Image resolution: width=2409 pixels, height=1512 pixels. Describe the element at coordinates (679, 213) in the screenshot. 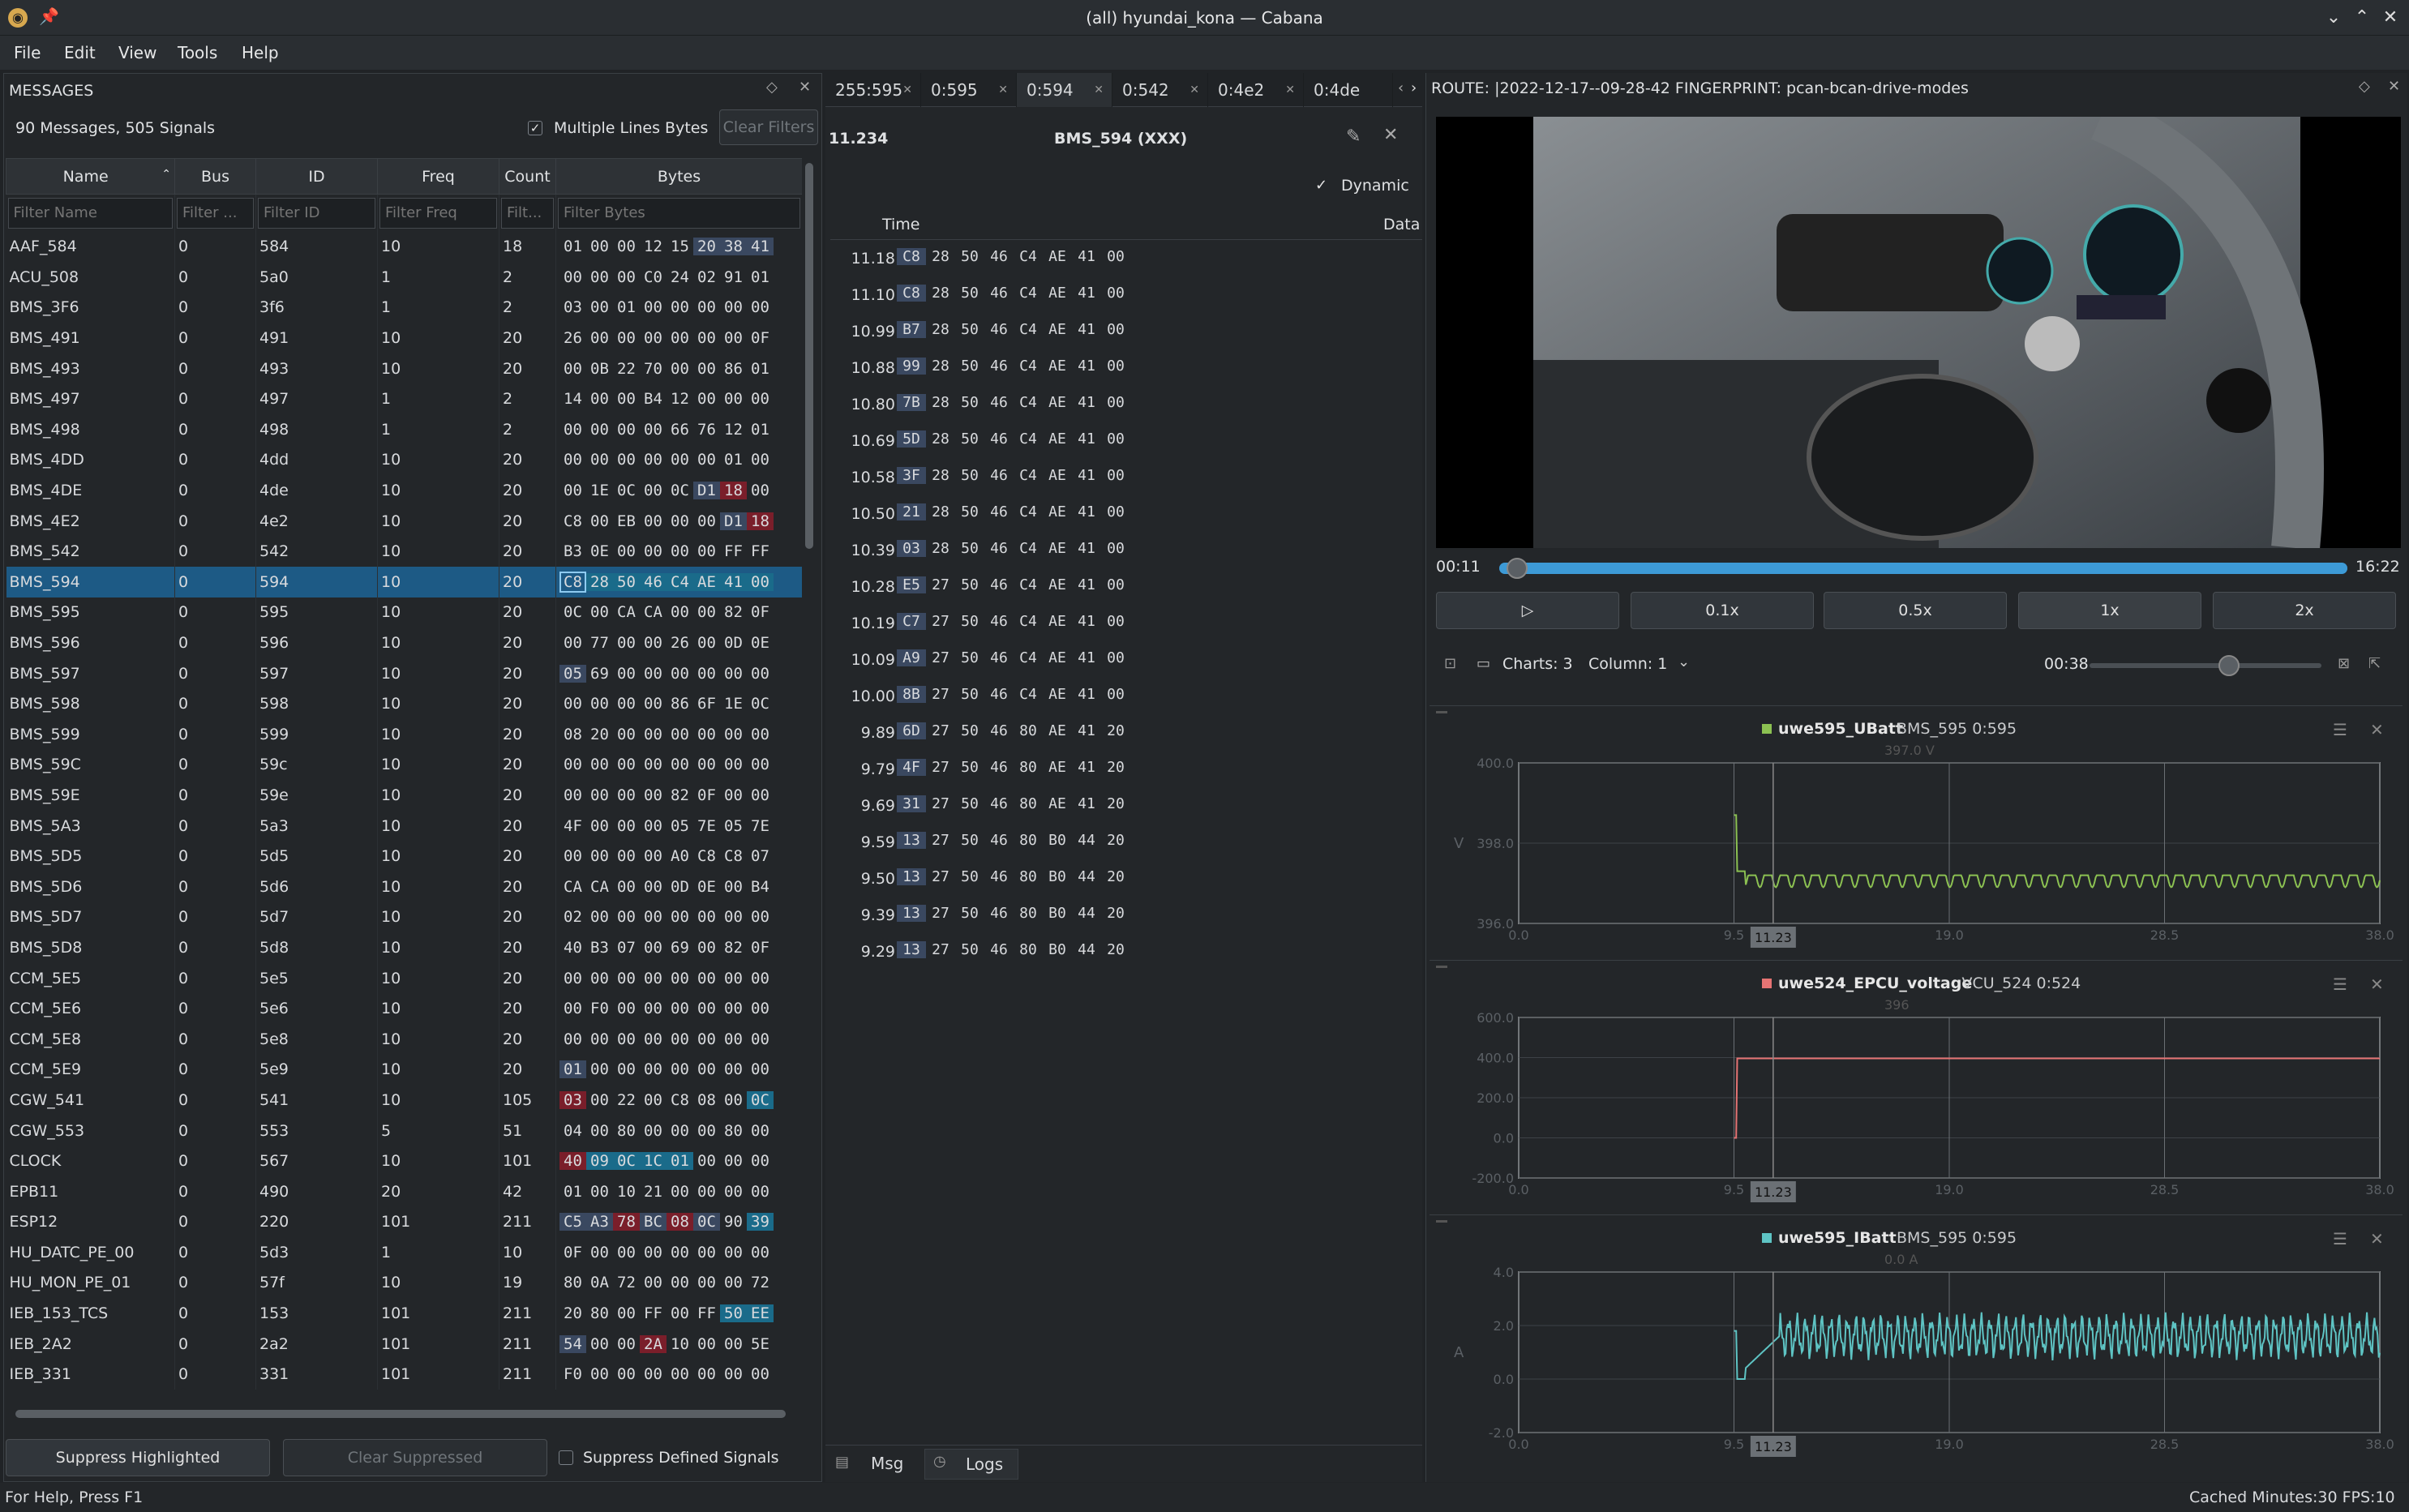

I see `filter-bytes-input` at that location.